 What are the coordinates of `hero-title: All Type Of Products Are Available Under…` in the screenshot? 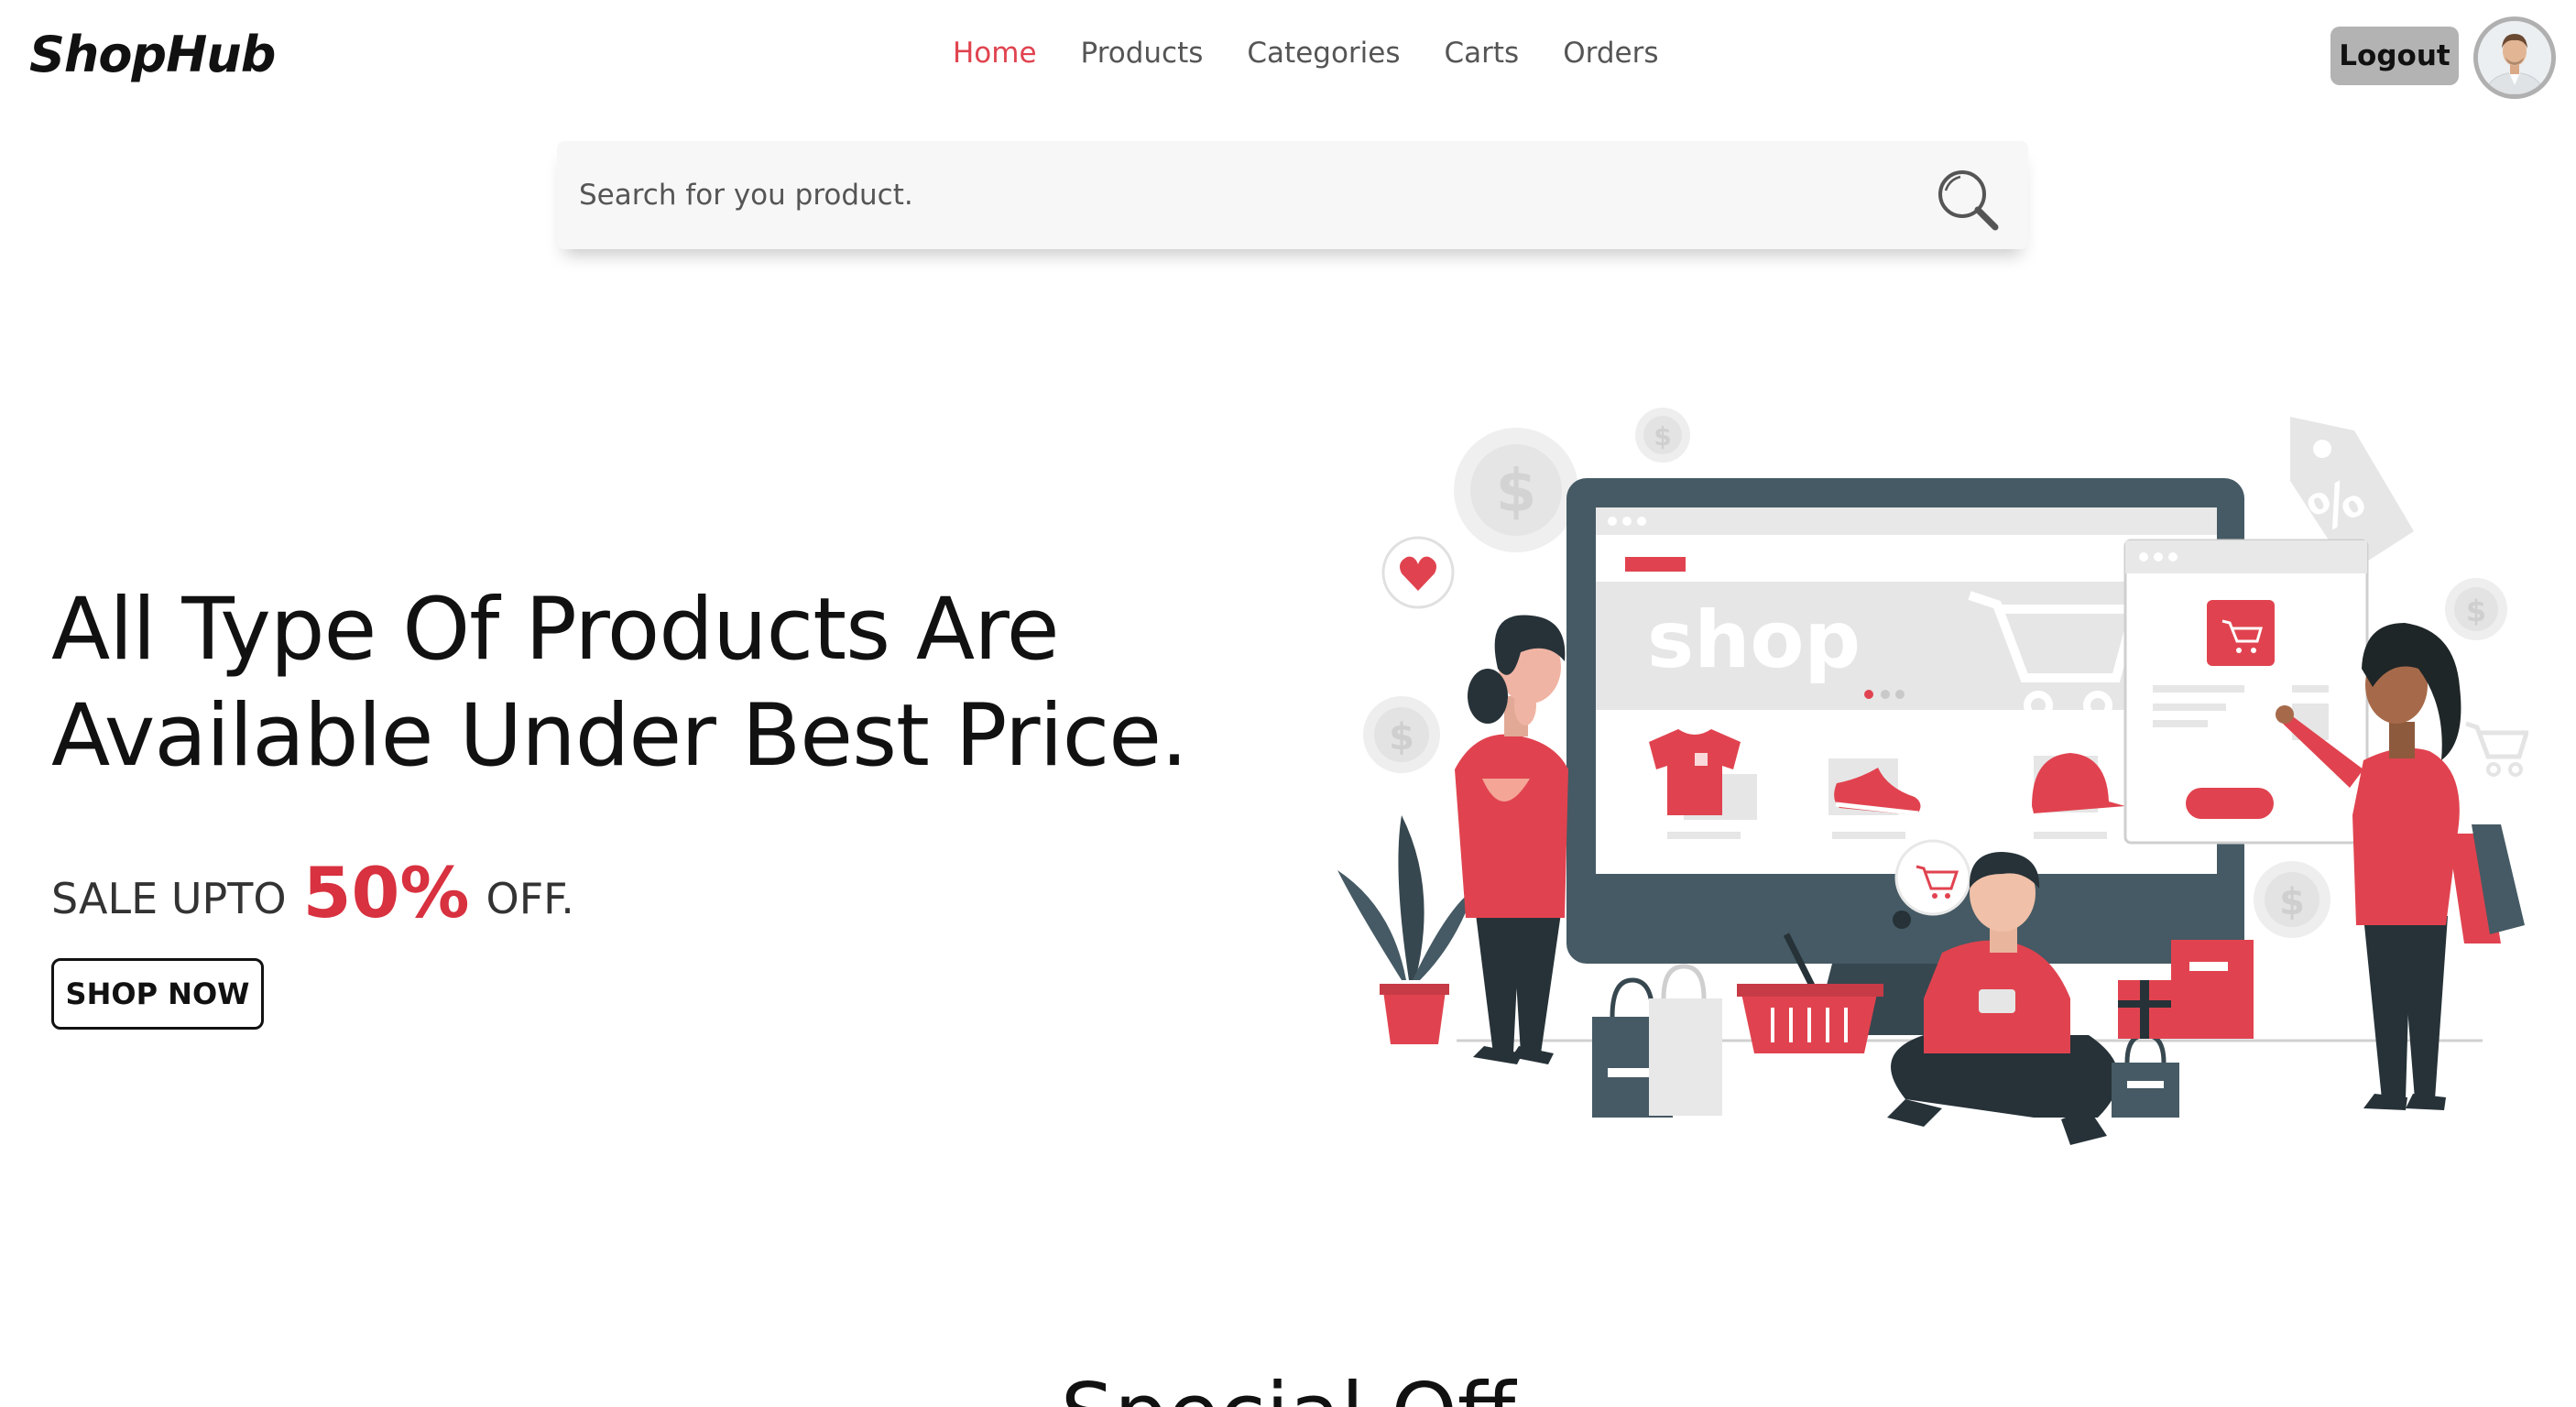 It's located at (647, 683).